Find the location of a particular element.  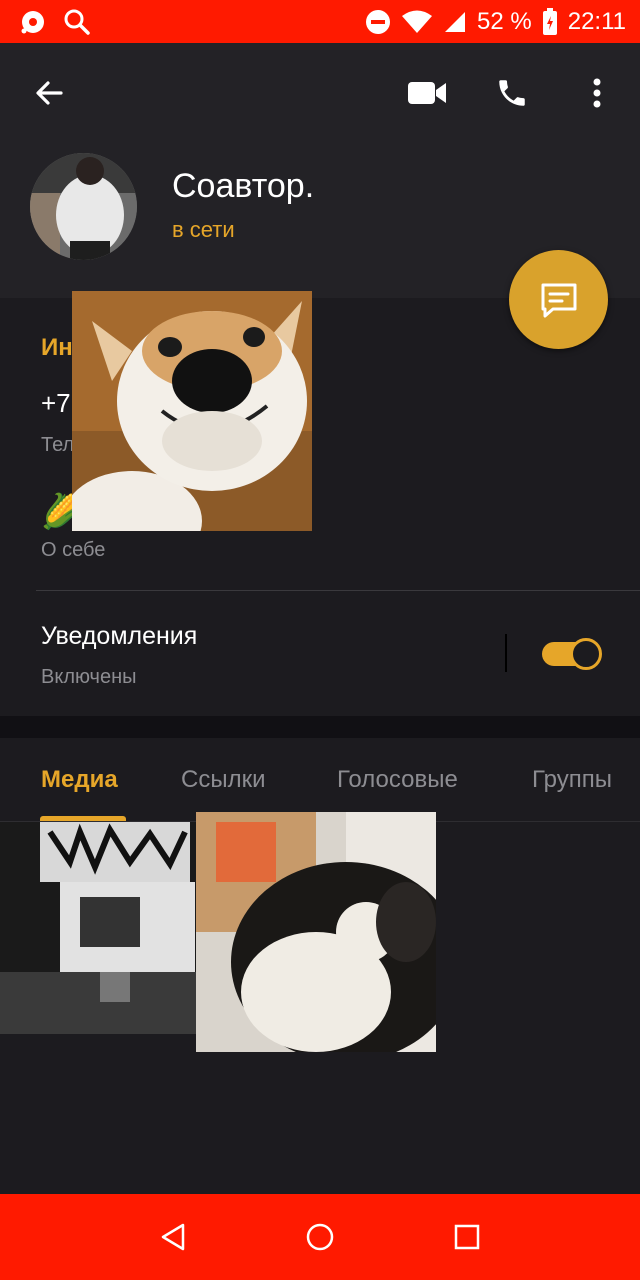

tab-media: Медиа is located at coordinates (79, 780).